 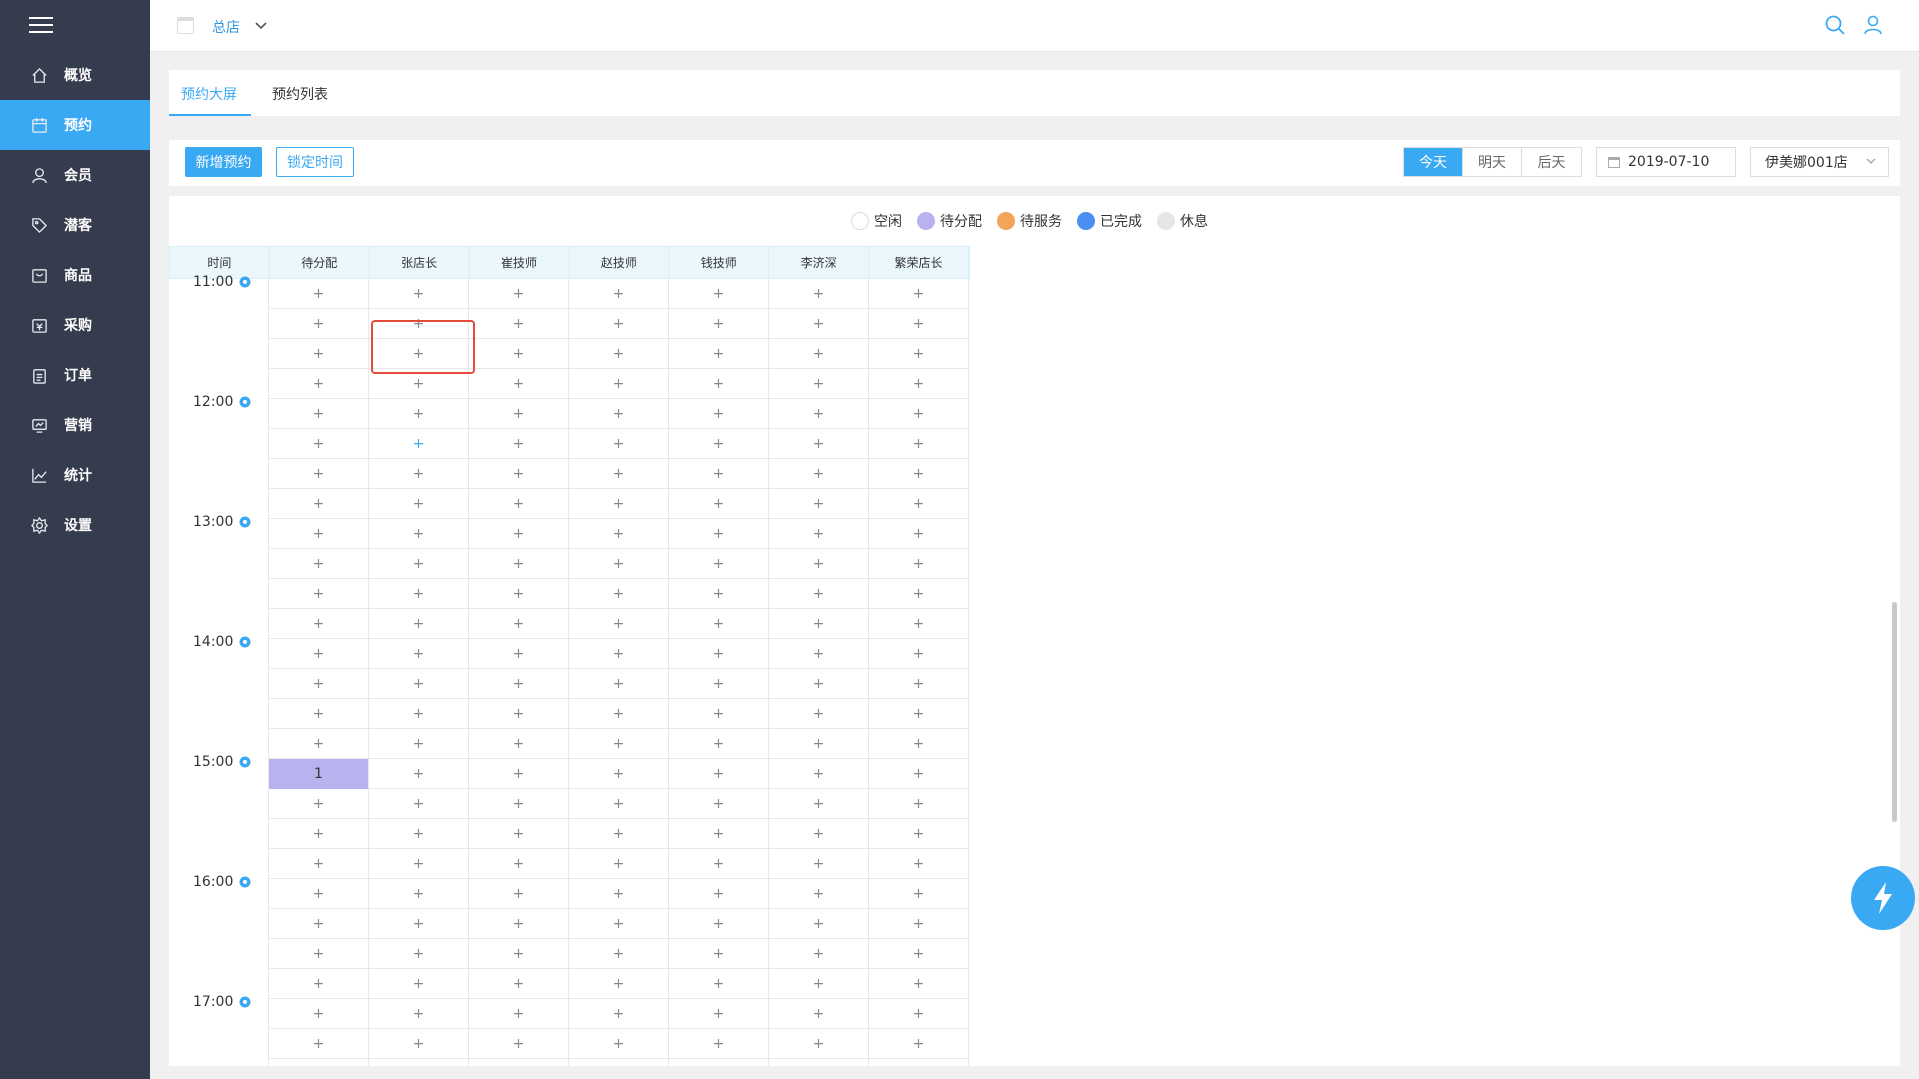 I want to click on user-icon, so click(x=1873, y=25).